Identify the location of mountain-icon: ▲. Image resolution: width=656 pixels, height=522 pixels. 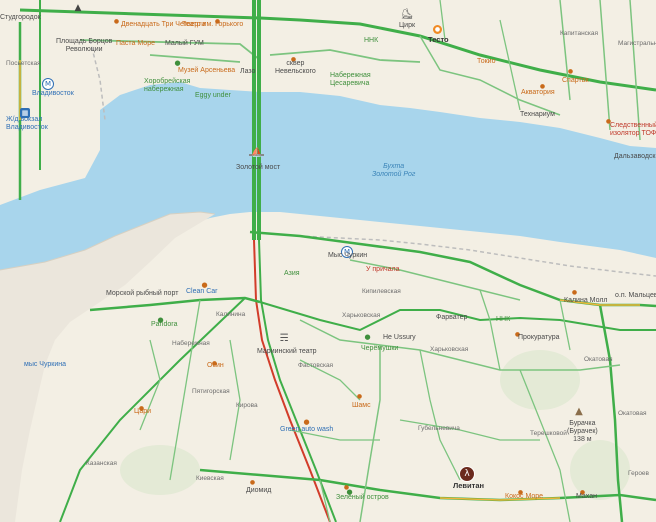
(579, 412).